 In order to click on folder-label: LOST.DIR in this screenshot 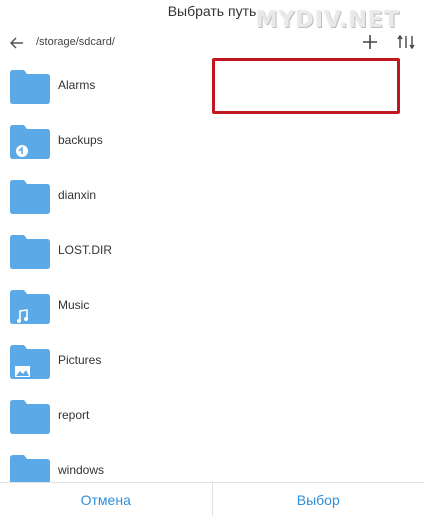, I will do `click(85, 250)`.